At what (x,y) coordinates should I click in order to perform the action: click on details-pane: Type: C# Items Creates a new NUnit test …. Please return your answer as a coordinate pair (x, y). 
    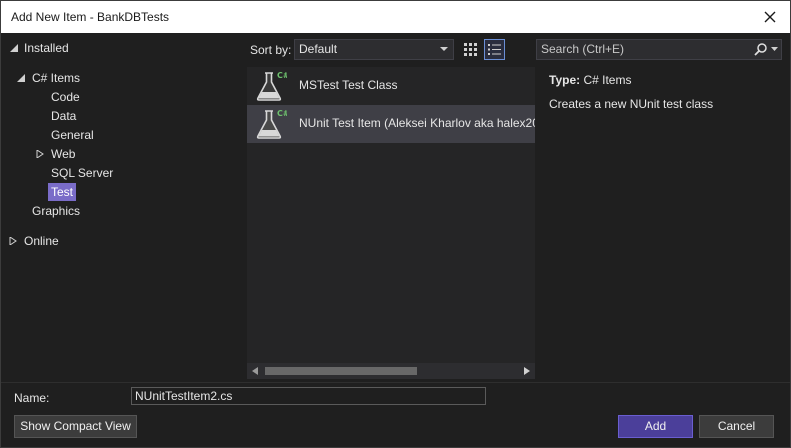
    Looking at the image, I should click on (666, 92).